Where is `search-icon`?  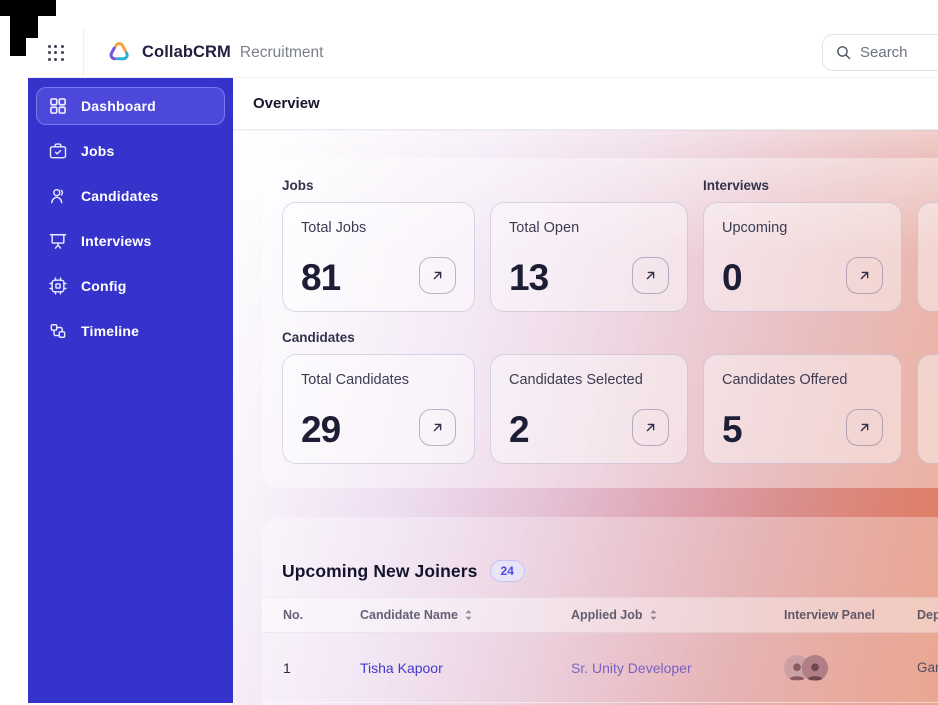 search-icon is located at coordinates (844, 53).